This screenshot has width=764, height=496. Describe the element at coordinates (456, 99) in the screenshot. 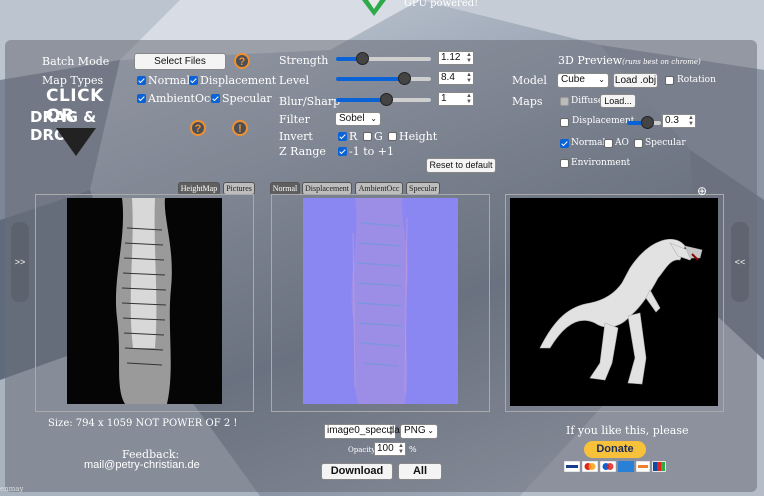

I see `blur-sharp-input: 1 ▲ ▼` at that location.